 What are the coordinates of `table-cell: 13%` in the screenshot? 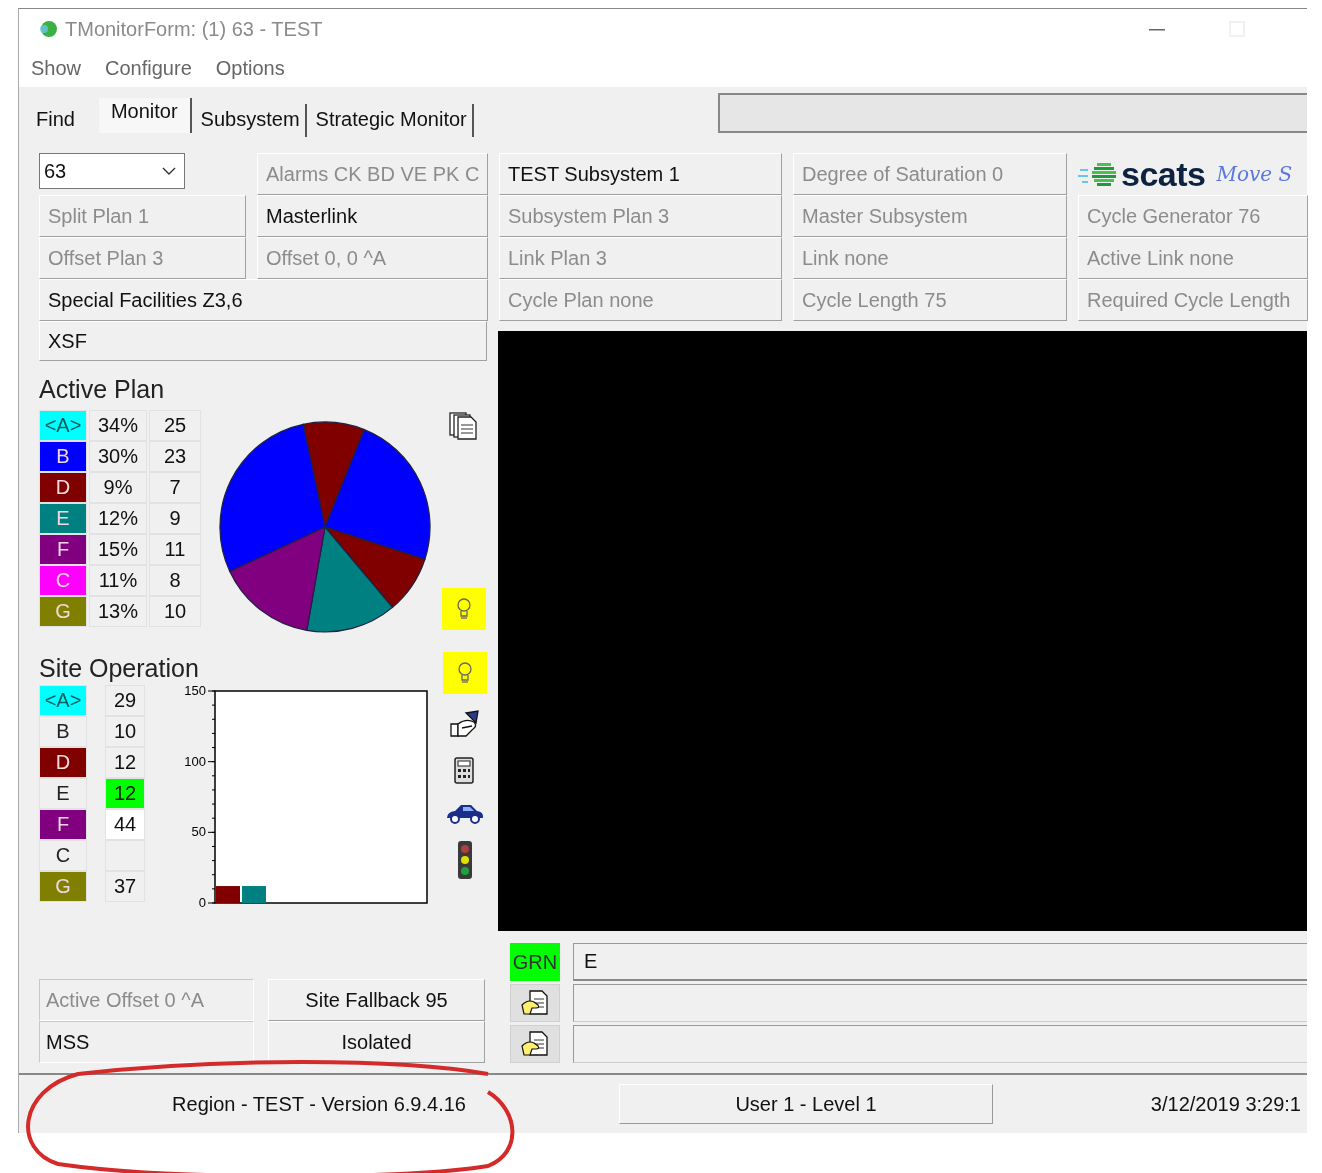 It's located at (118, 611).